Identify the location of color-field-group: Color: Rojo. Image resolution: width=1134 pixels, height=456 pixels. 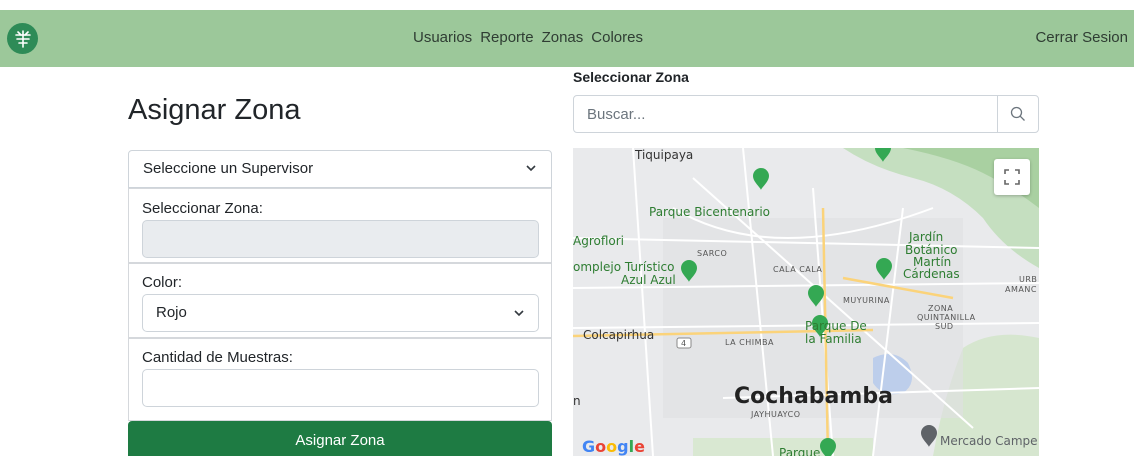
(340, 300).